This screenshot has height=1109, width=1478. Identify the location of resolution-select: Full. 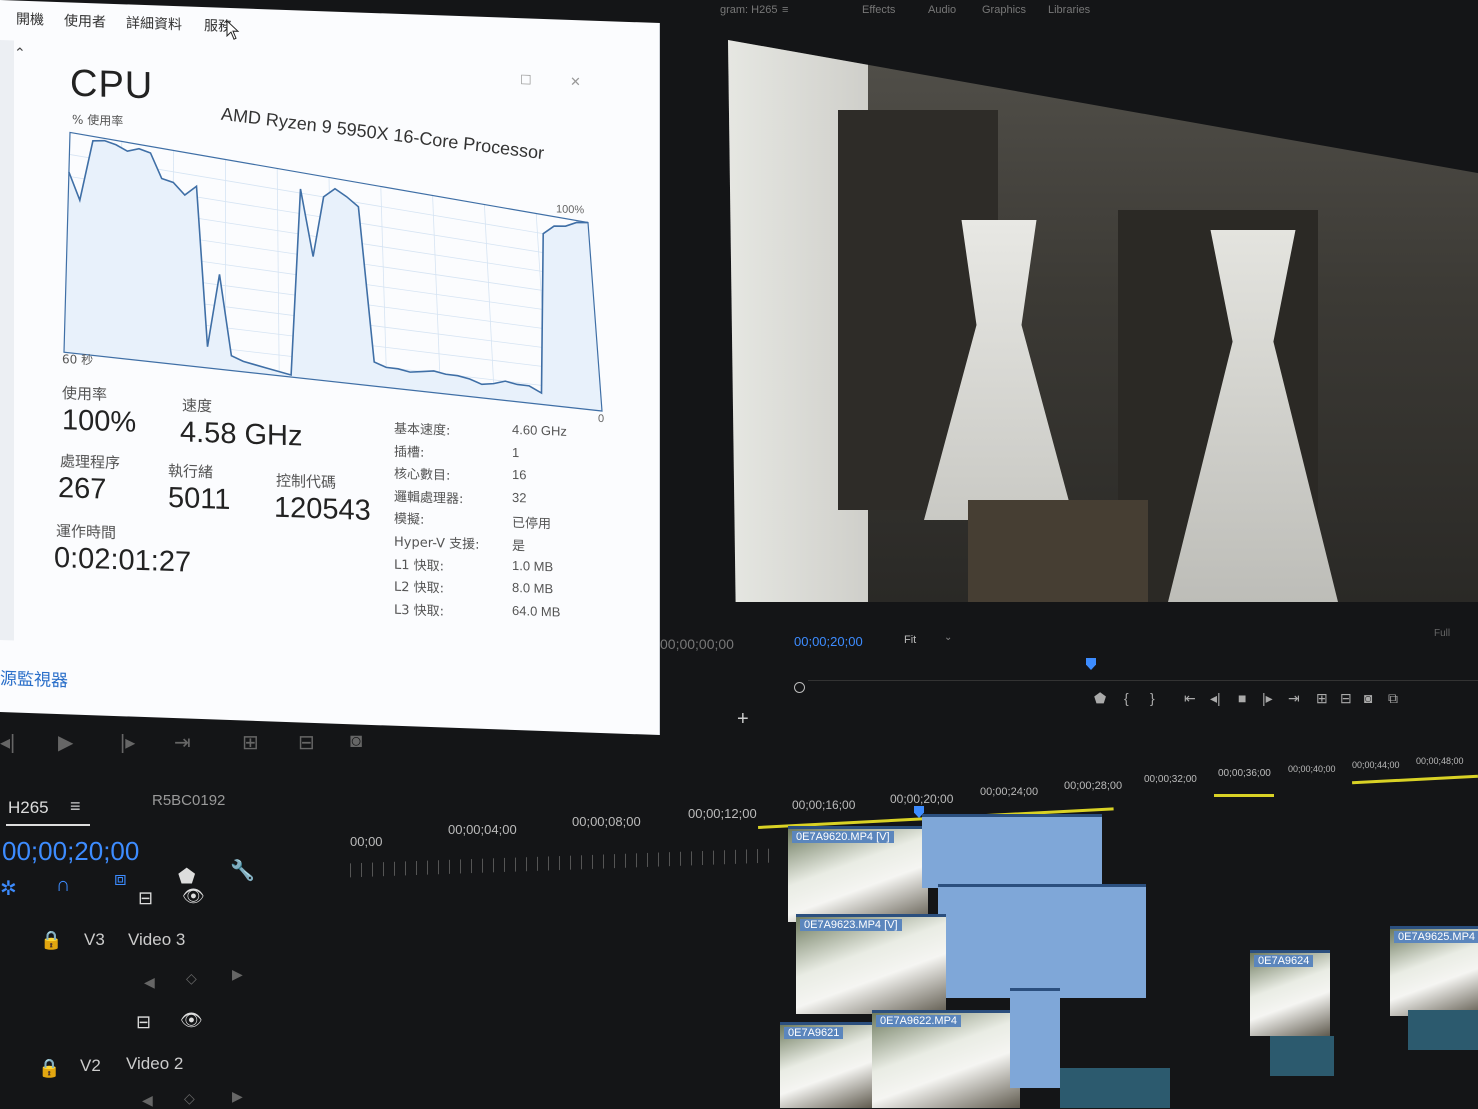
(1442, 633).